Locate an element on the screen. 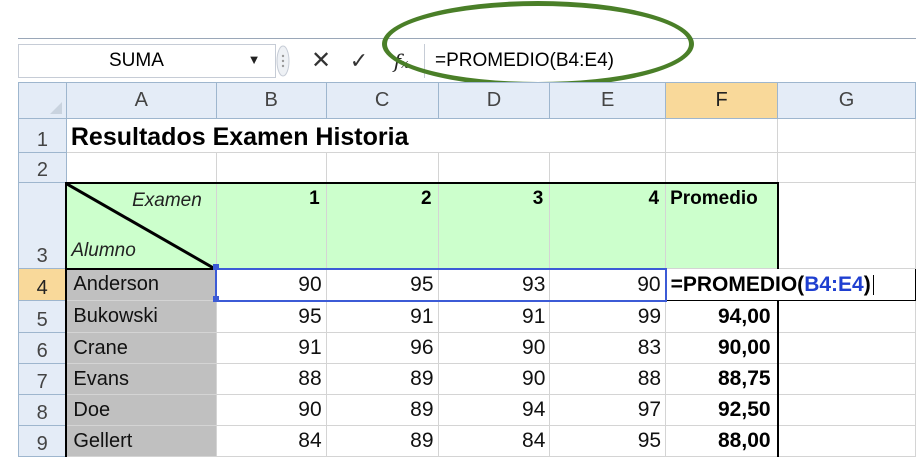  active-cell-editor: =PROMEDIO(B4:E4) is located at coordinates (790, 284).